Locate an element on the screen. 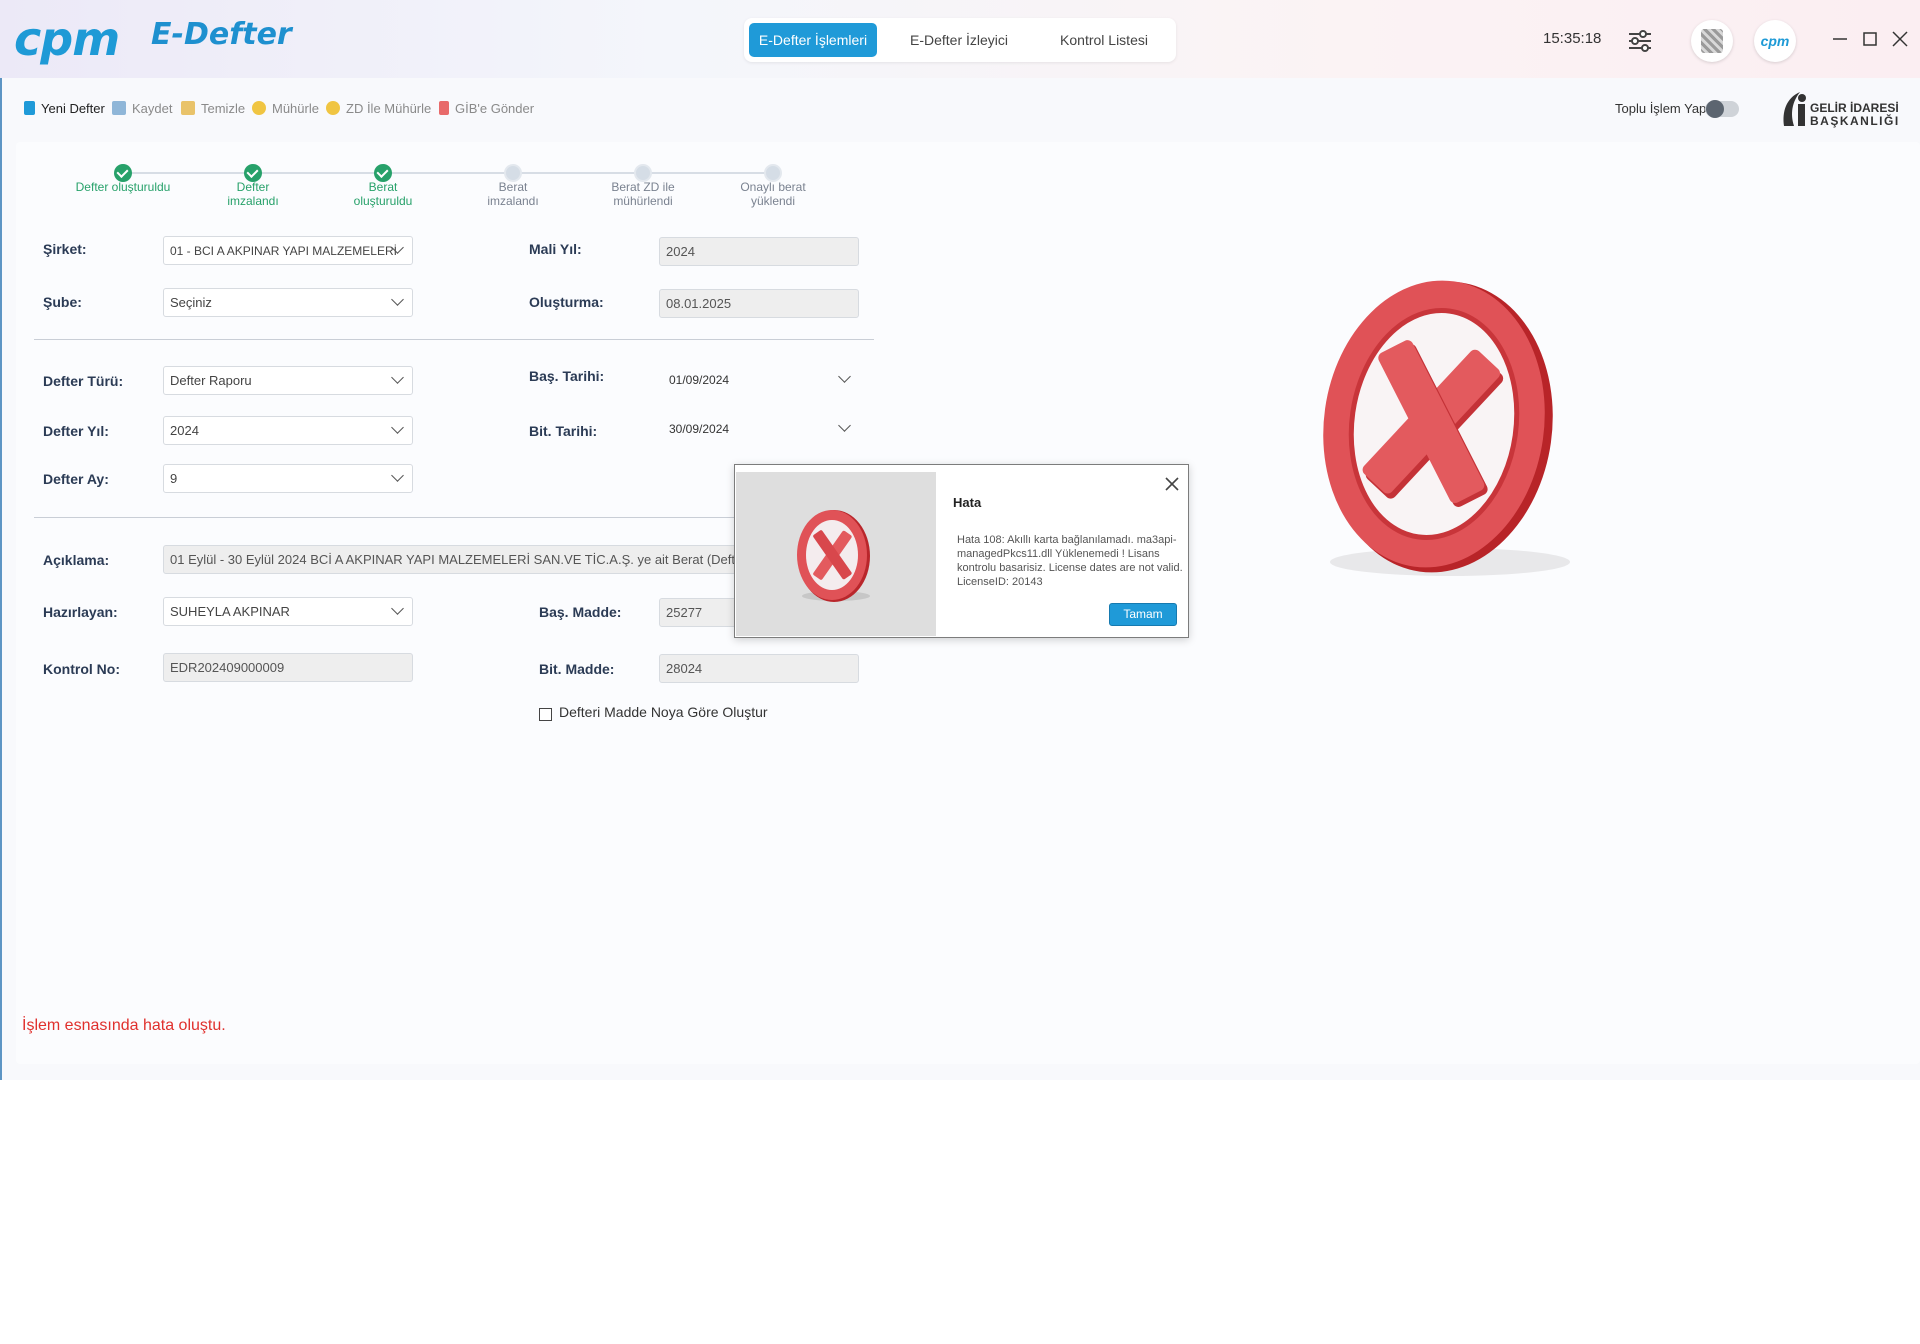 This screenshot has height=1344, width=1920. bulk-process-label: Toplu İşlem Yap is located at coordinates (1661, 108).